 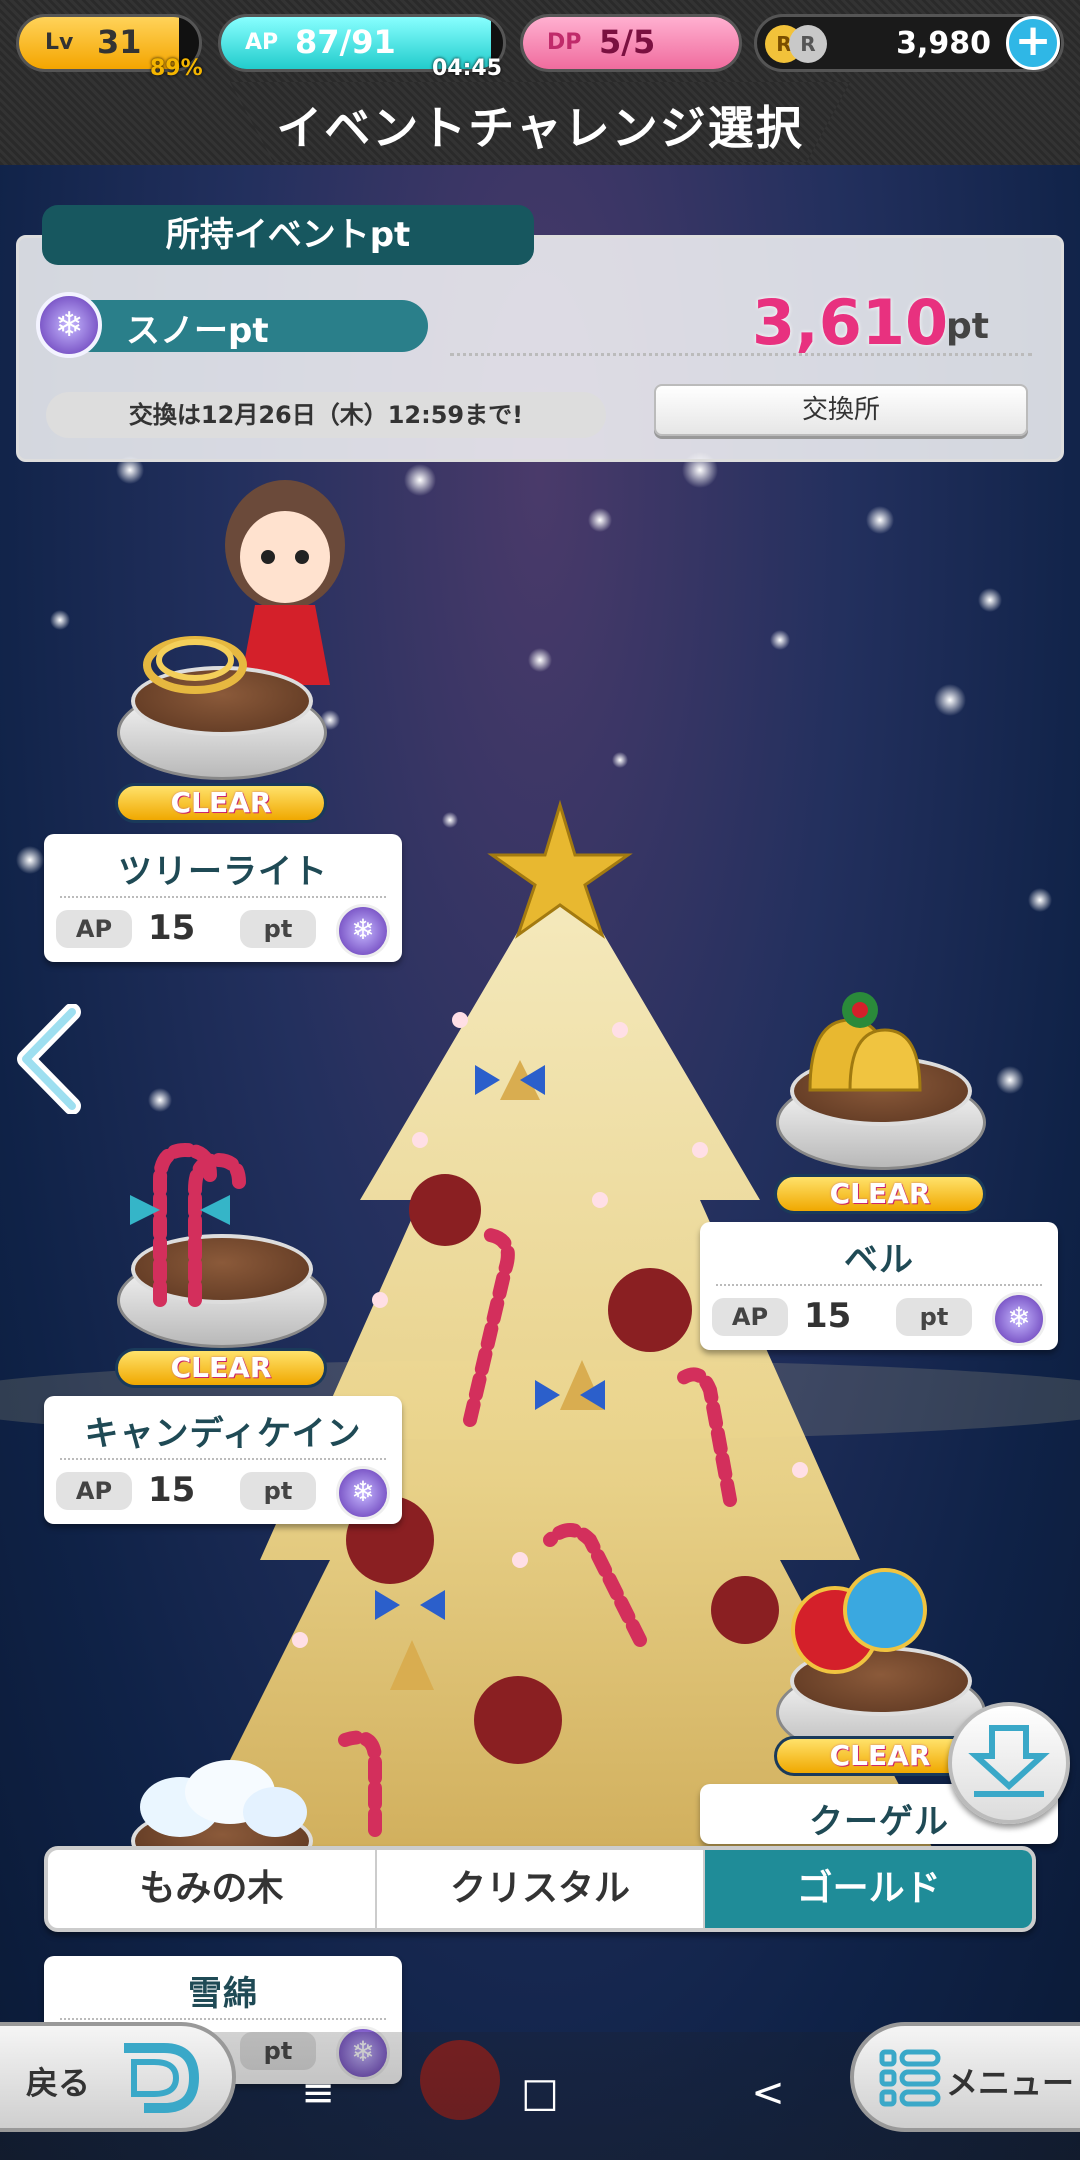 I want to click on bell-item-icon, so click(x=865, y=1042).